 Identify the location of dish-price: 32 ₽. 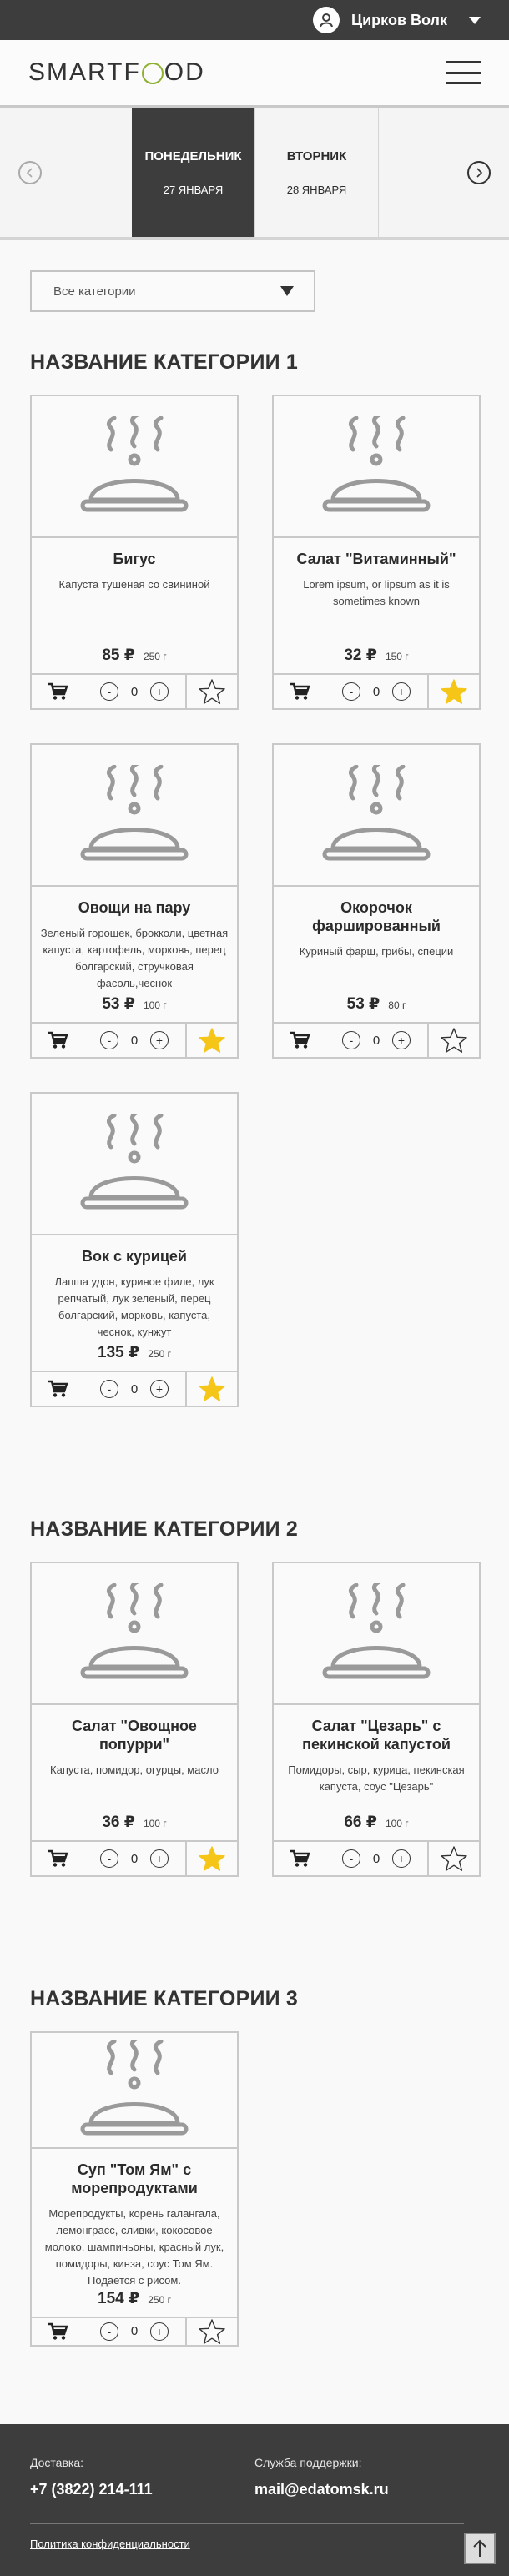
(360, 655).